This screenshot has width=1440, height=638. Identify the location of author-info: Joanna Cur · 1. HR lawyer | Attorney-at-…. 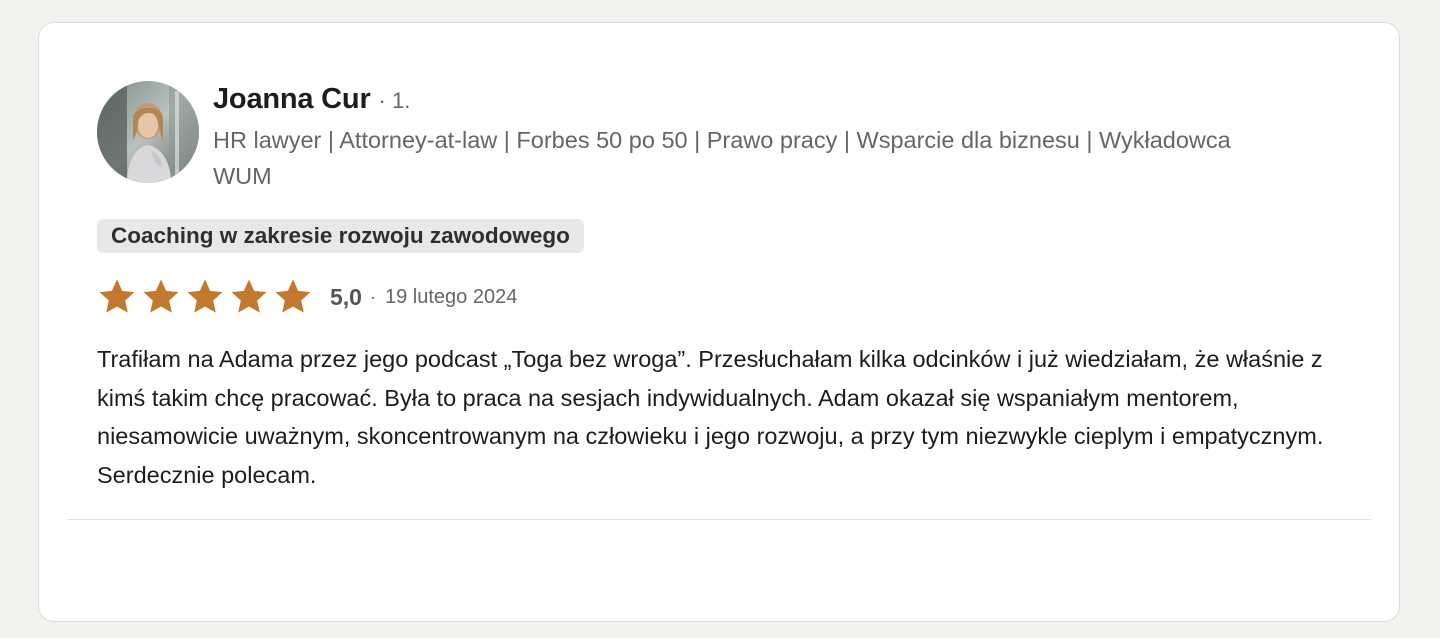
(733, 138).